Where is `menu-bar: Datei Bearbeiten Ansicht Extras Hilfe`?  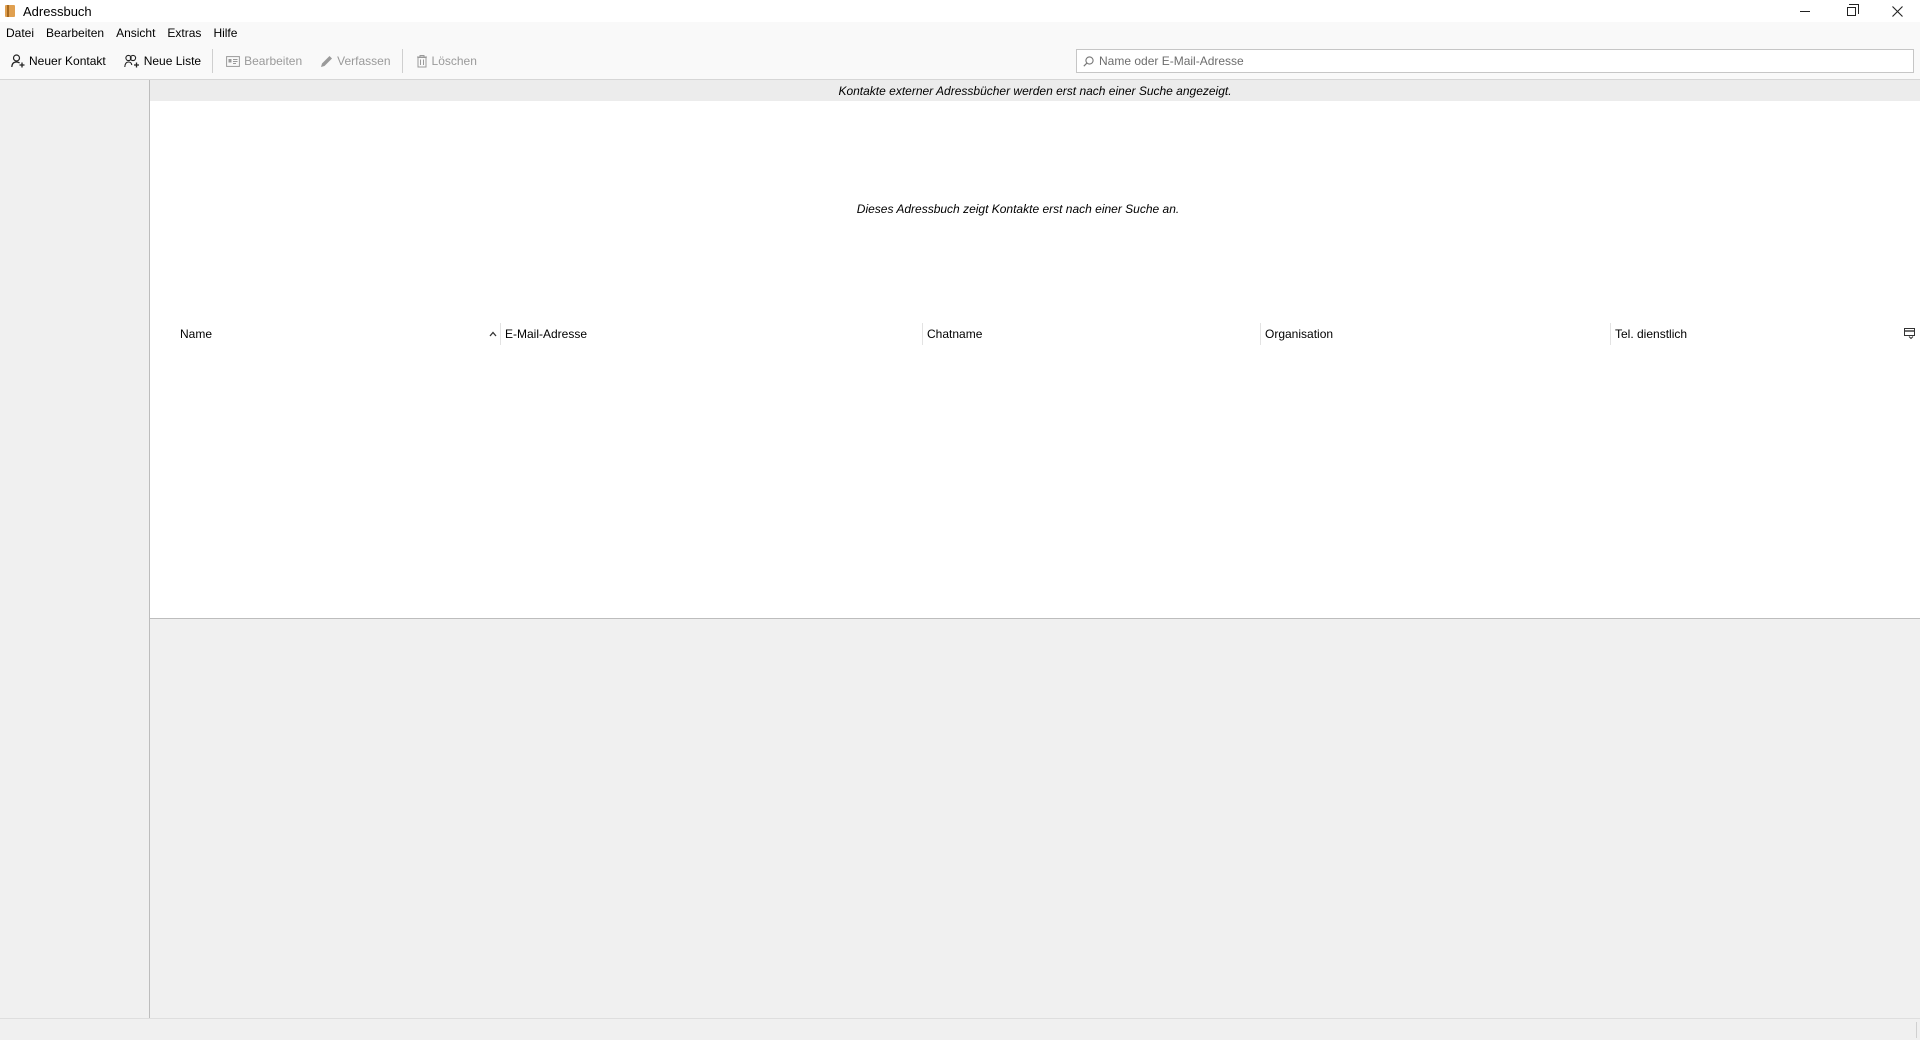
menu-bar: Datei Bearbeiten Ansicht Extras Hilfe is located at coordinates (960, 32).